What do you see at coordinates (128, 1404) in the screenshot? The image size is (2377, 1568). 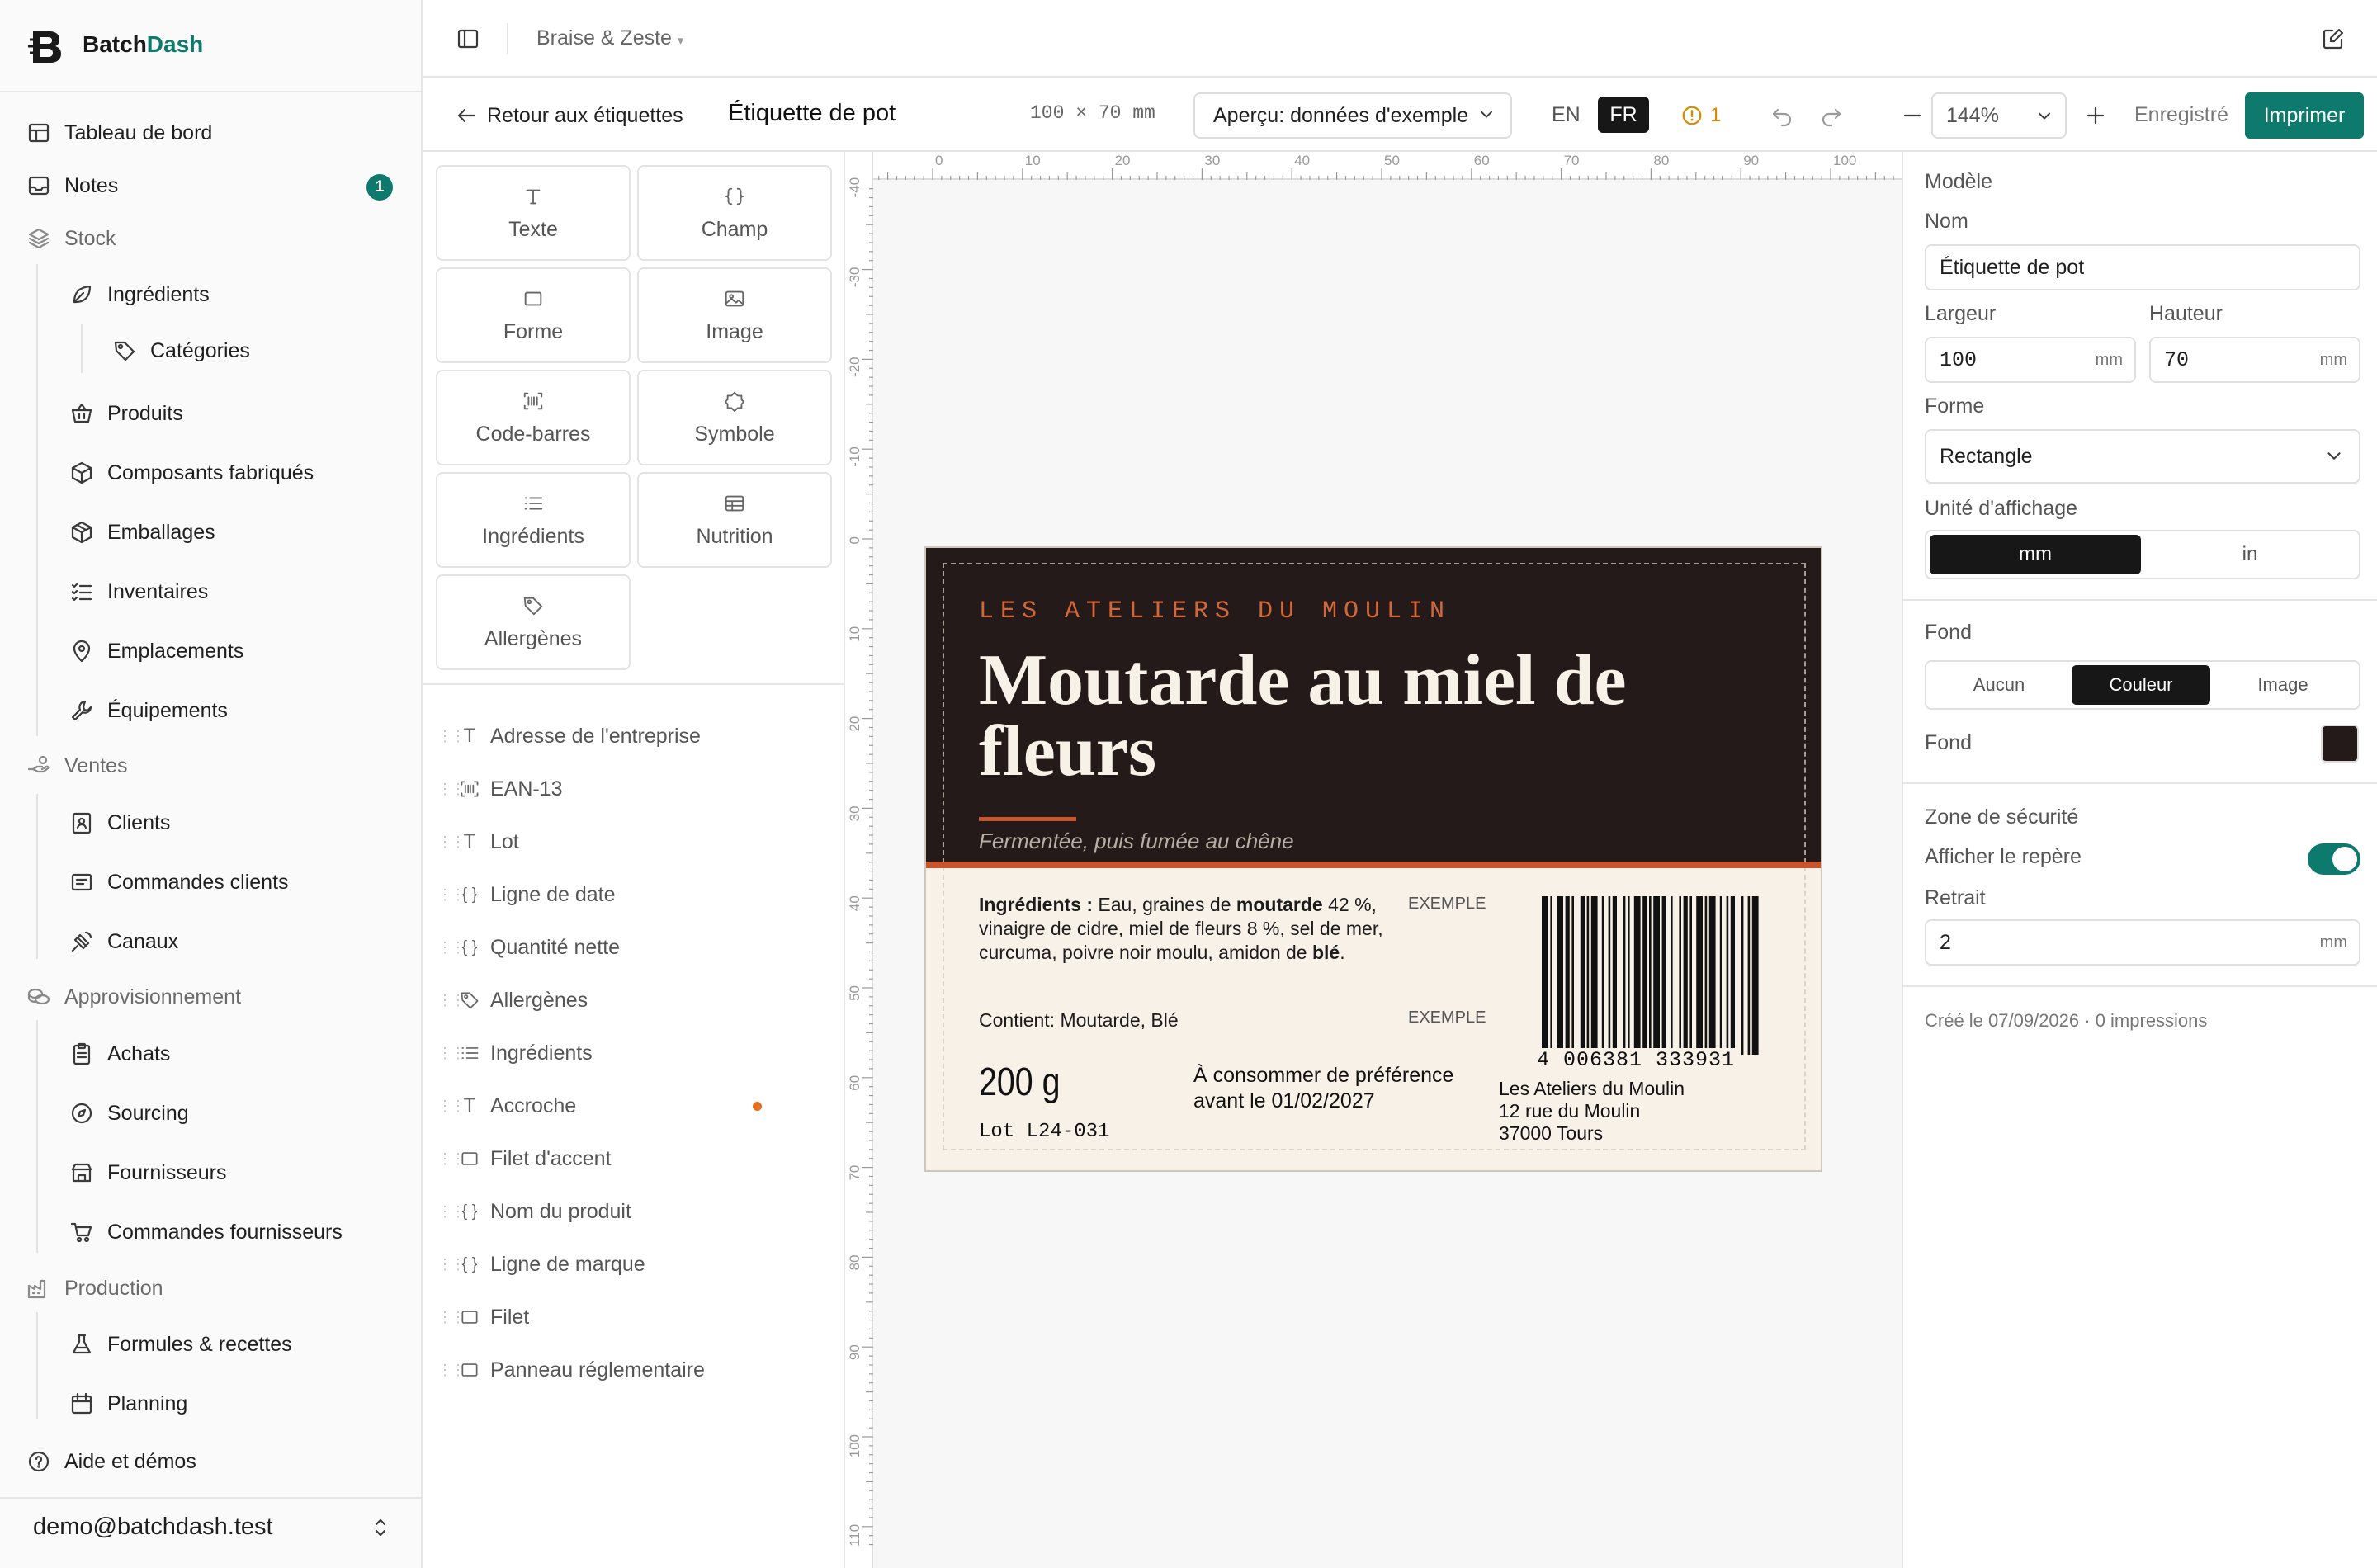 I see `sidebar-item-planning: Planning` at bounding box center [128, 1404].